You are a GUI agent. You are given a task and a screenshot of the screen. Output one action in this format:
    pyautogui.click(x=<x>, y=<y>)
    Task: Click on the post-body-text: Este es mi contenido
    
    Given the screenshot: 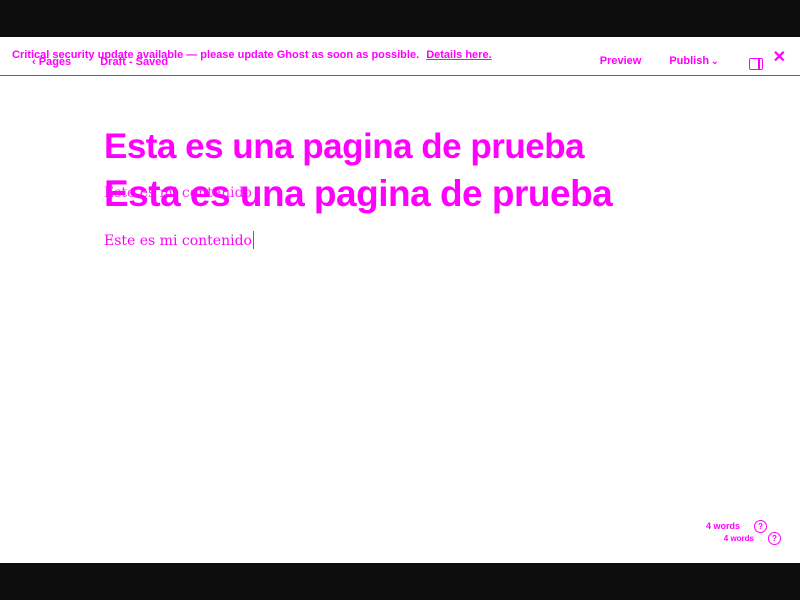 What is the action you would take?
    pyautogui.click(x=178, y=241)
    